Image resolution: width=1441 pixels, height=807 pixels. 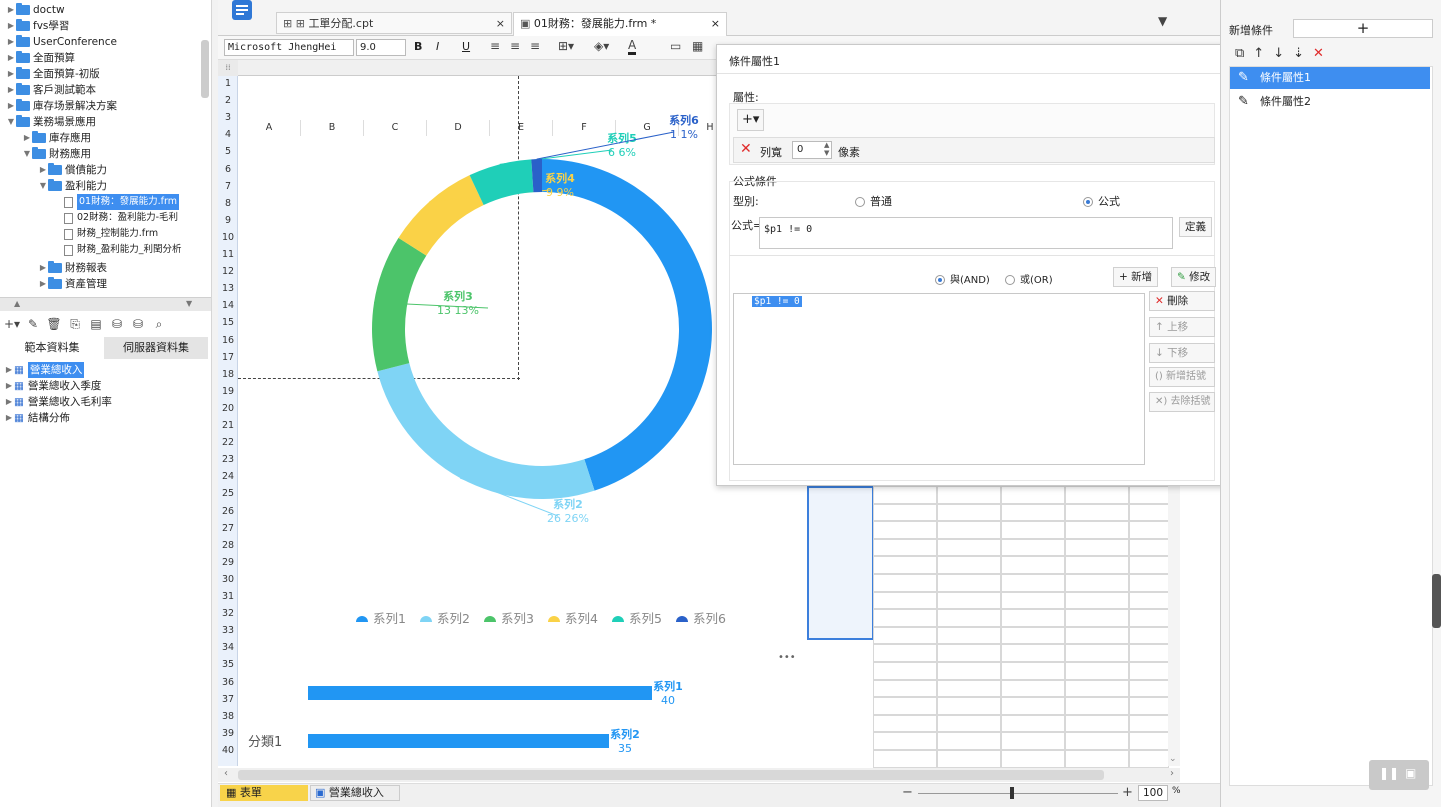 What do you see at coordinates (1298, 53) in the screenshot?
I see `sort-icon: ⇣` at bounding box center [1298, 53].